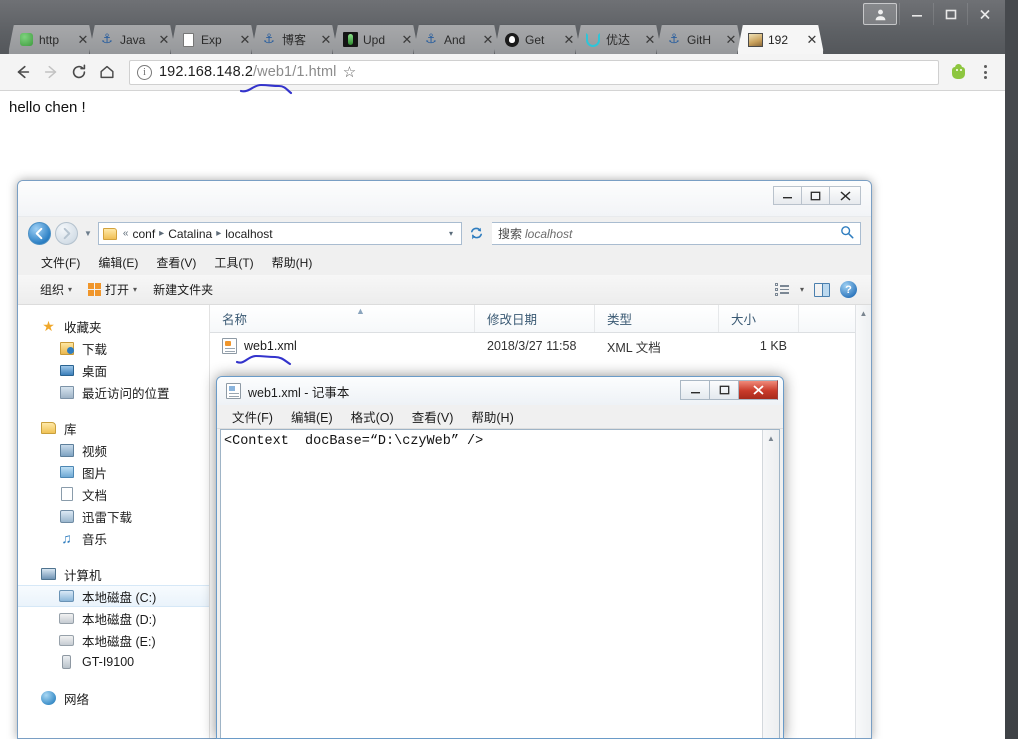 This screenshot has height=739, width=1018. I want to click on notepad-menu-edit: 编辑(E), so click(312, 416).